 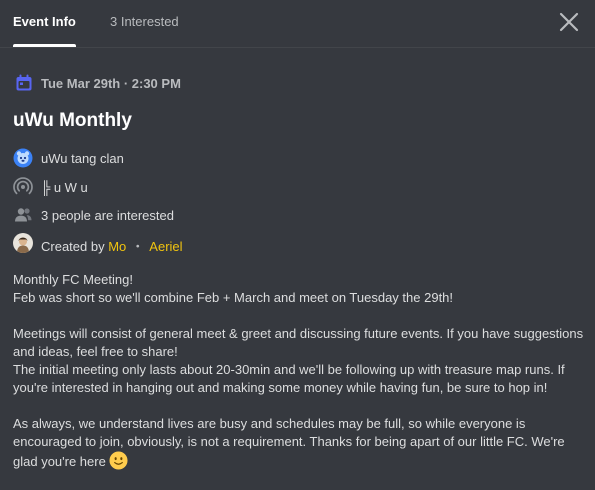 I want to click on calendar-icon, so click(x=24, y=82).